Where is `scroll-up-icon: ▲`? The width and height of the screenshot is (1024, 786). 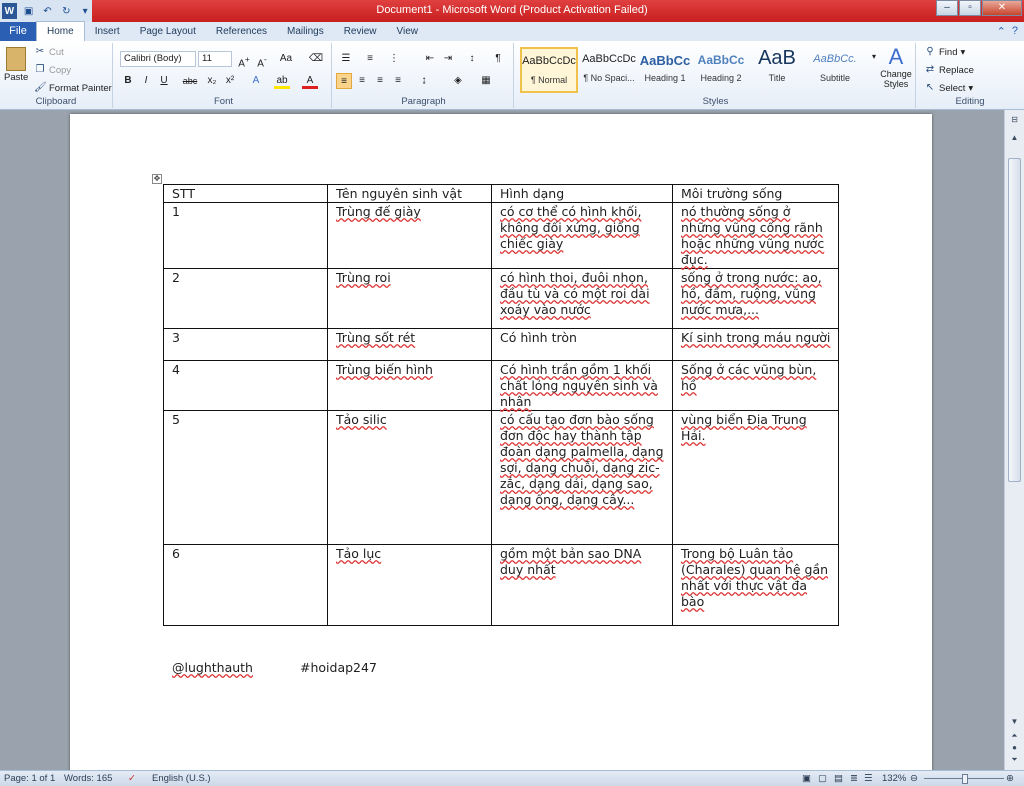
scroll-up-icon: ▲ is located at coordinates (1014, 137).